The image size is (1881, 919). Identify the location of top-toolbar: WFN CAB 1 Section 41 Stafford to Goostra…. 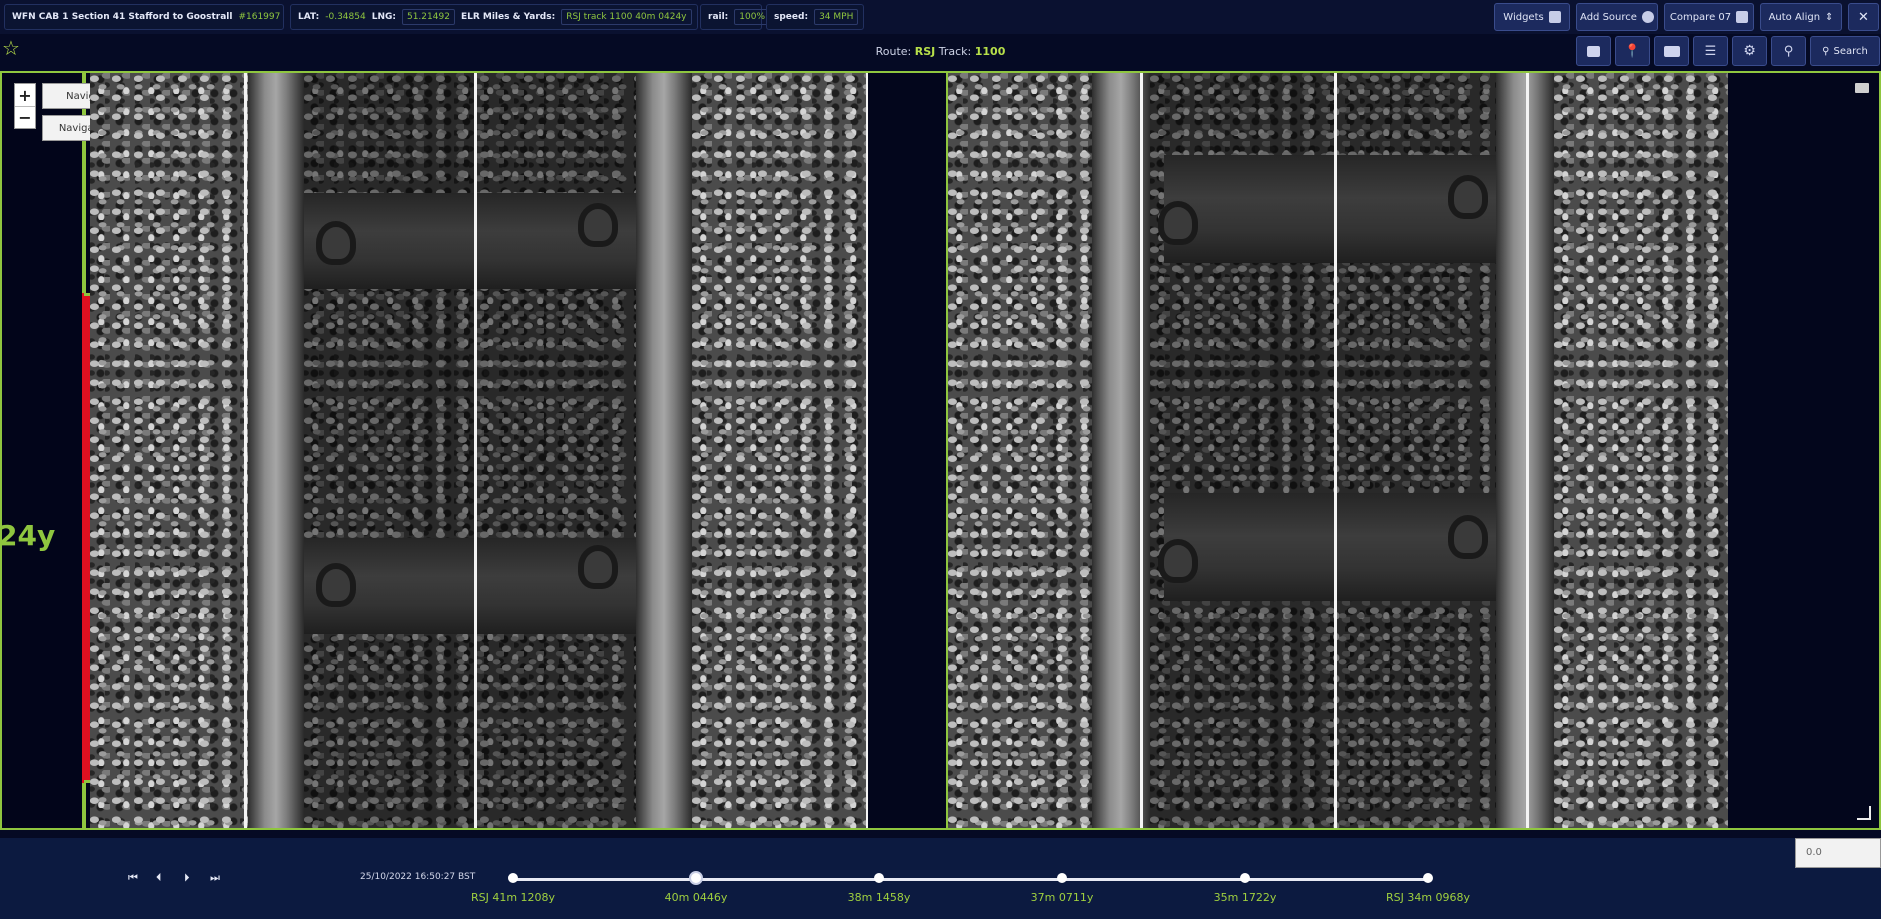
(940, 17).